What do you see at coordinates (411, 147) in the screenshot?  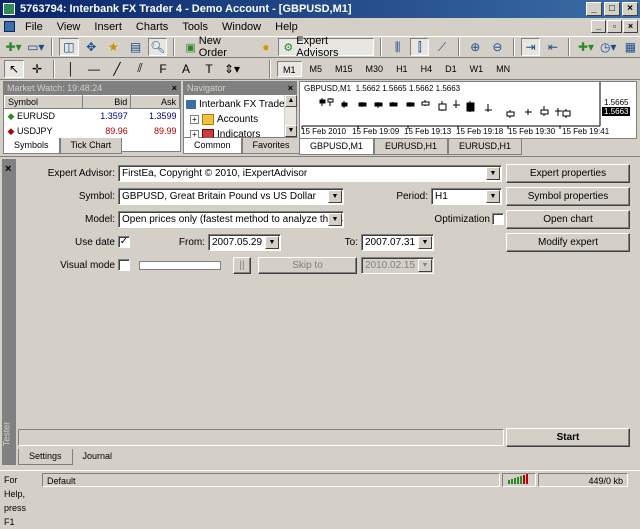 I see `tab-chart-eurusd-h1: EURUSD,H1` at bounding box center [411, 147].